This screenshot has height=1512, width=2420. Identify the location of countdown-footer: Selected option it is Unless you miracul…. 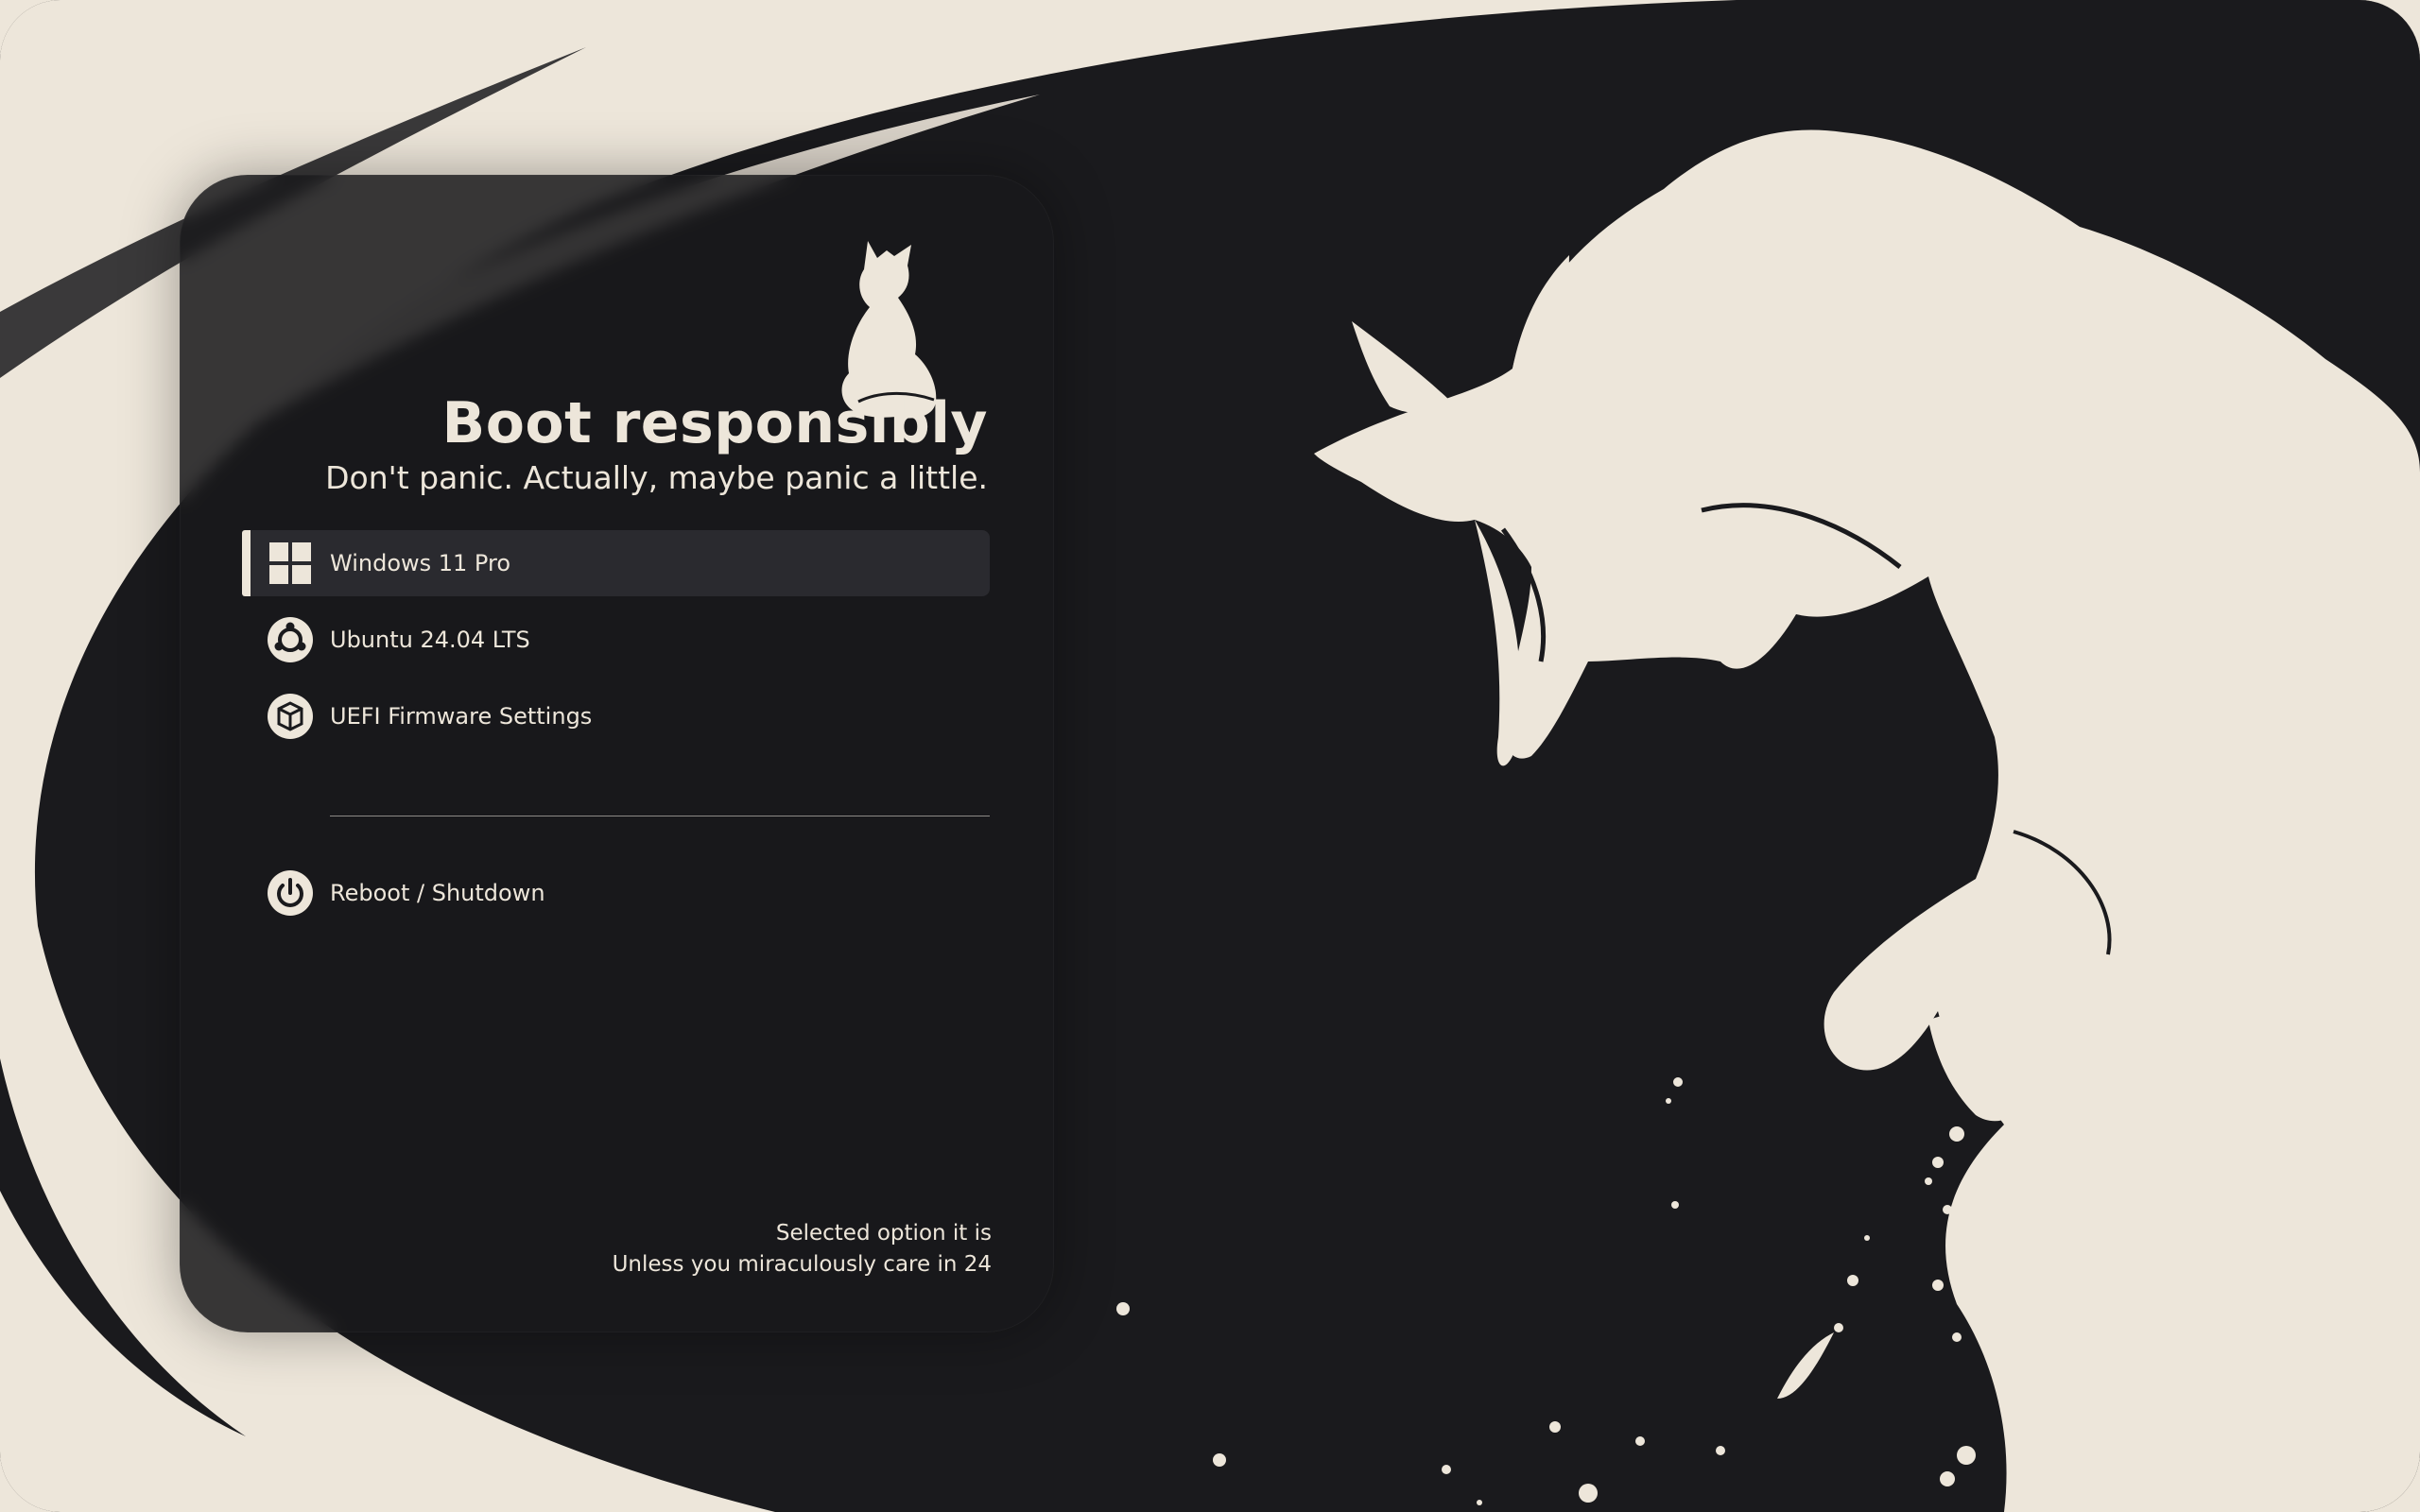
(802, 1249).